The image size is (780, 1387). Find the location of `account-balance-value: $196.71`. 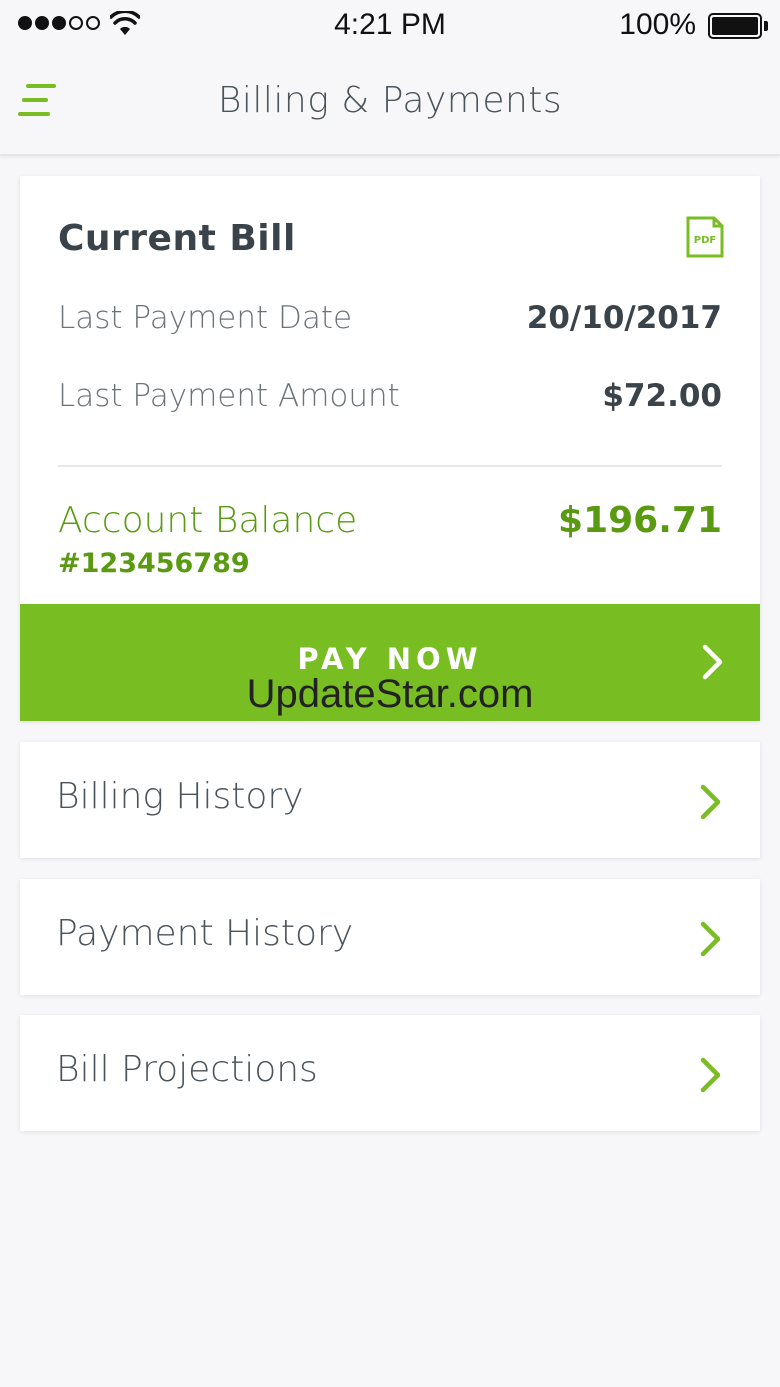

account-balance-value: $196.71 is located at coordinates (640, 520).